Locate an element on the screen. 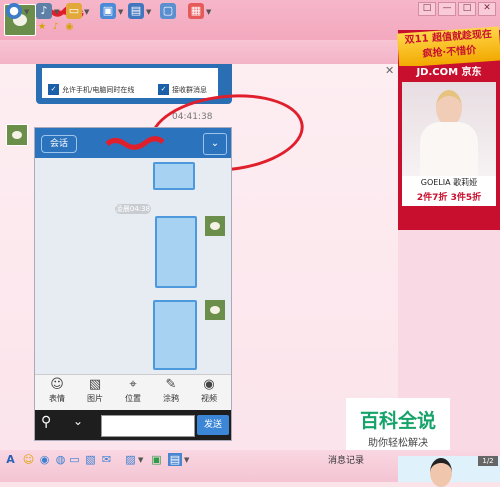 The width and height of the screenshot is (500, 487). phone-action-bar: ☺ 表情 ▧ 图片 ⌖ 位置 ✎ 涂鸦 ◉ 视频 is located at coordinates (133, 392).